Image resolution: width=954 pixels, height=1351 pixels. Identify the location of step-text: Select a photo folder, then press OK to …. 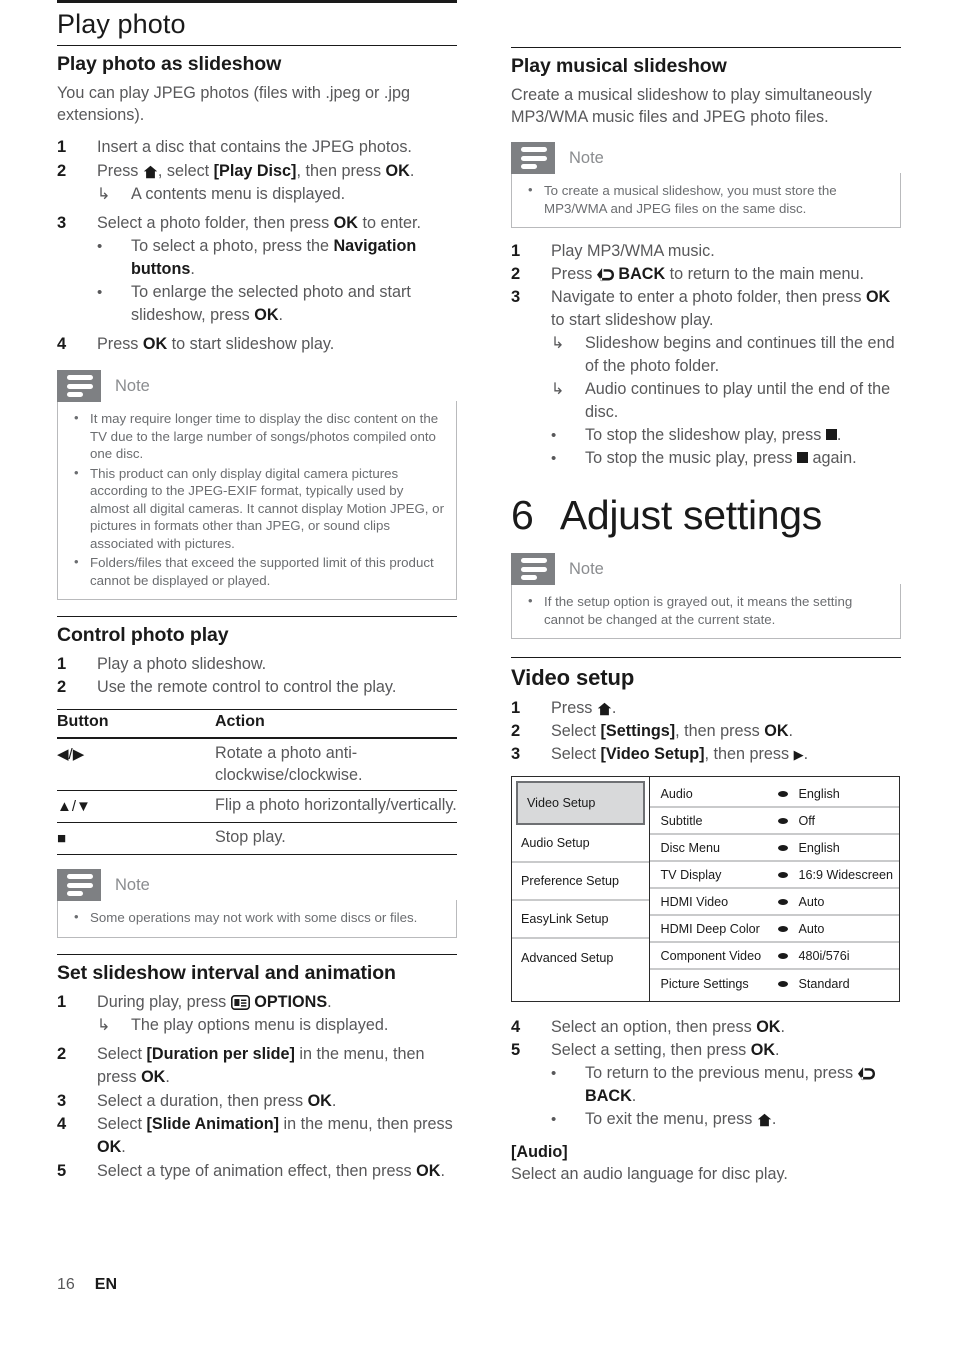
(259, 223).